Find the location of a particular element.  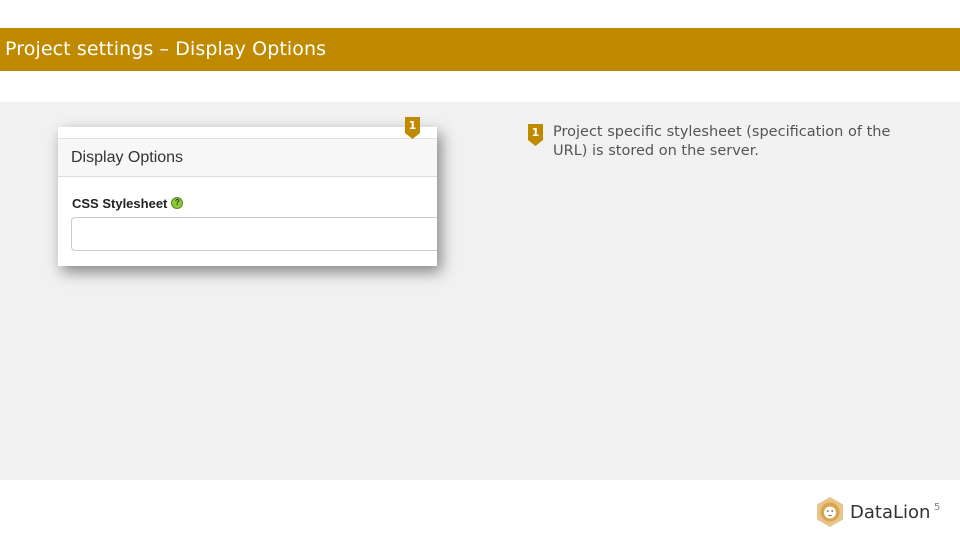

css-stylesheet-input is located at coordinates (254, 234).